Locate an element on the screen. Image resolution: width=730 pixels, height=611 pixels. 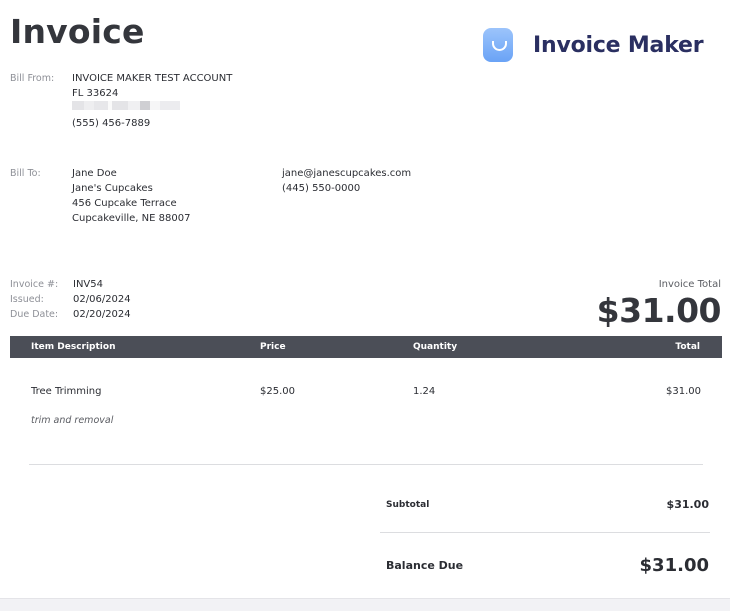
bill-from-name: INVOICE MAKER TEST ACCOUNT is located at coordinates (152, 78).